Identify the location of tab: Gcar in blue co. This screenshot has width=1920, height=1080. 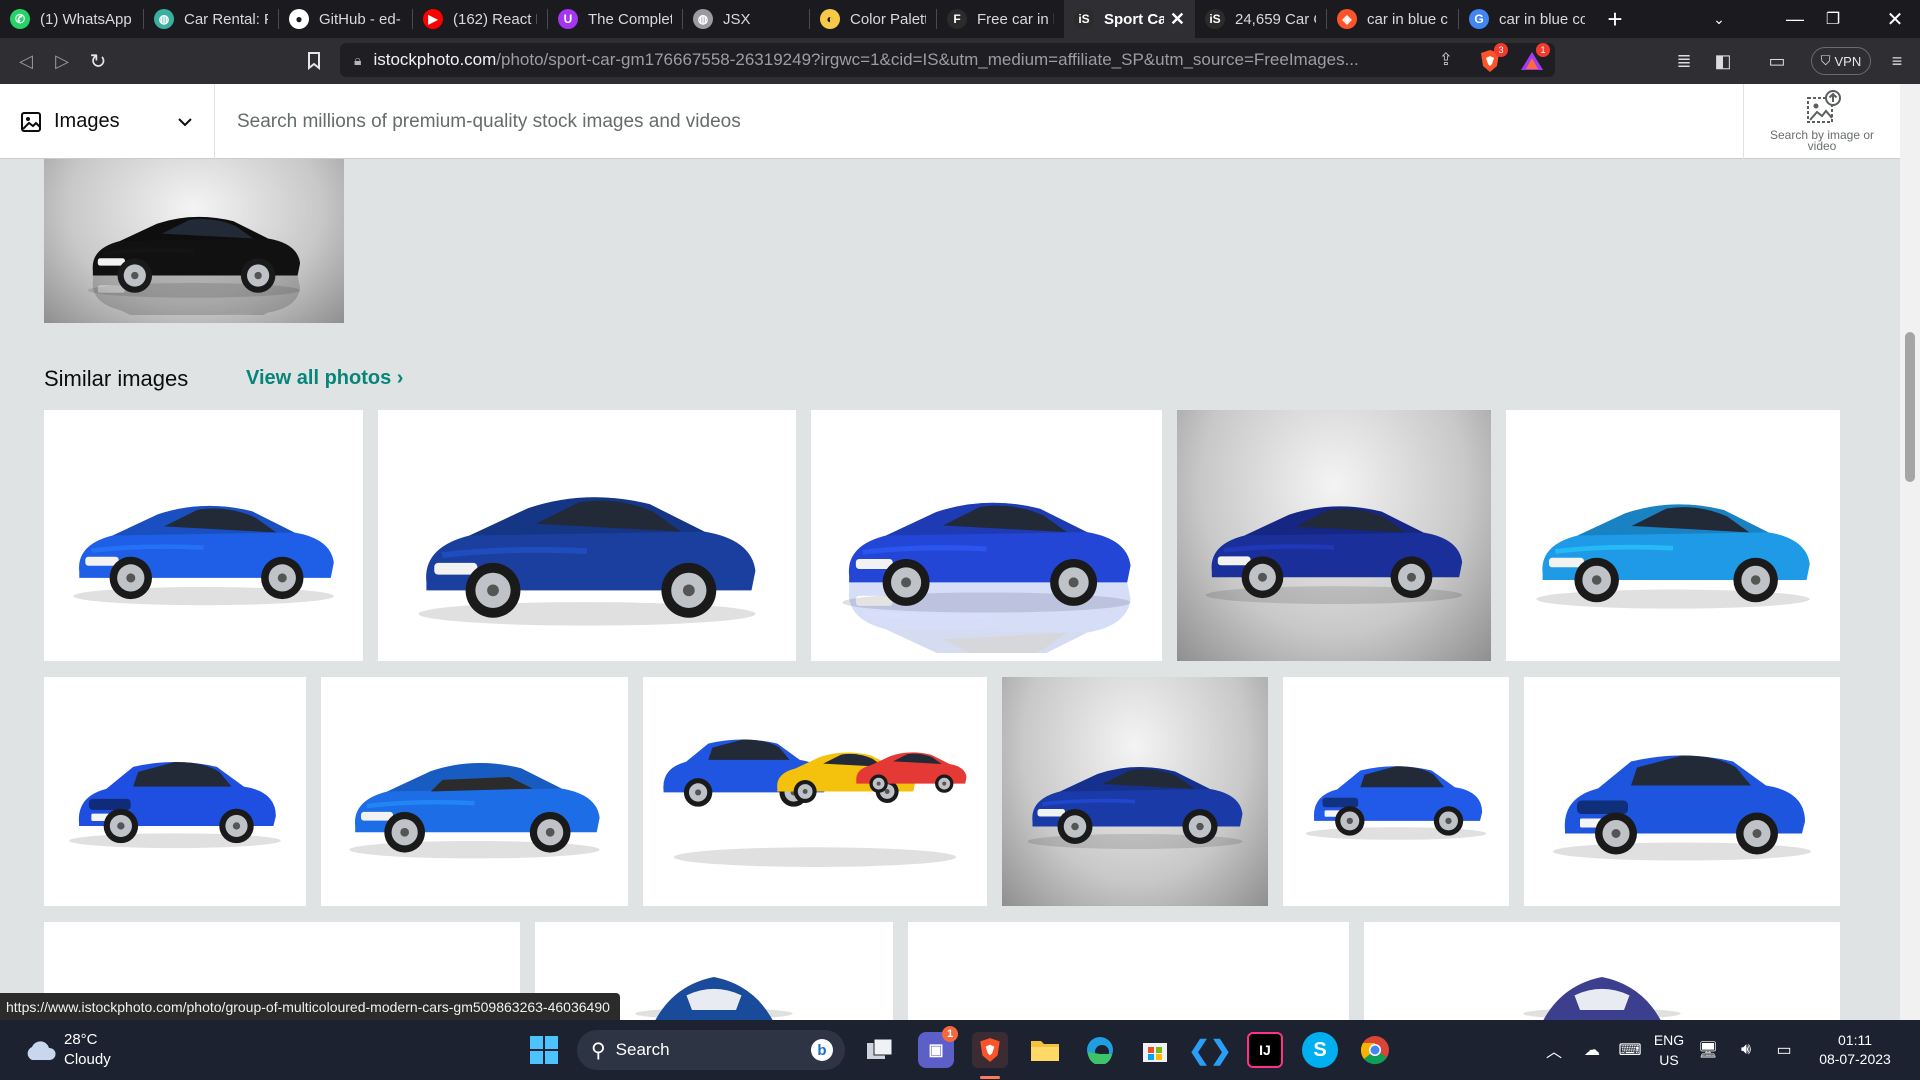
(1527, 19).